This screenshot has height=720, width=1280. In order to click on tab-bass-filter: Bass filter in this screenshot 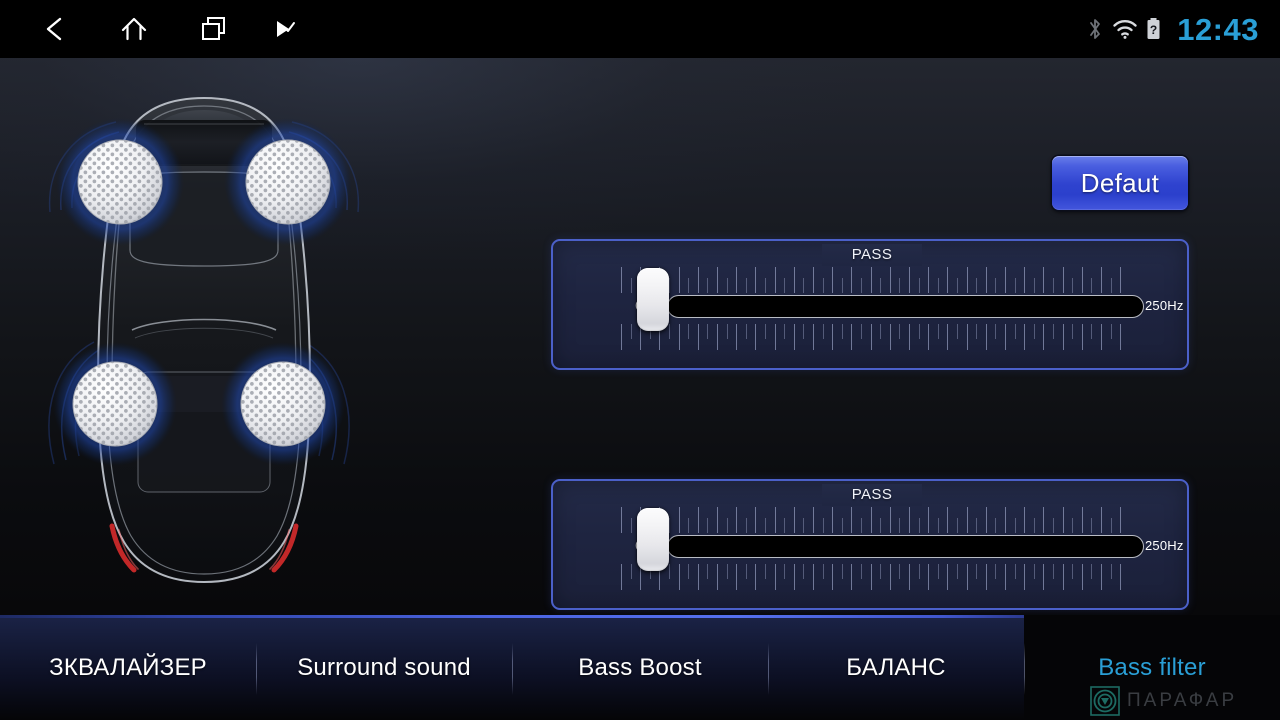, I will do `click(1152, 667)`.